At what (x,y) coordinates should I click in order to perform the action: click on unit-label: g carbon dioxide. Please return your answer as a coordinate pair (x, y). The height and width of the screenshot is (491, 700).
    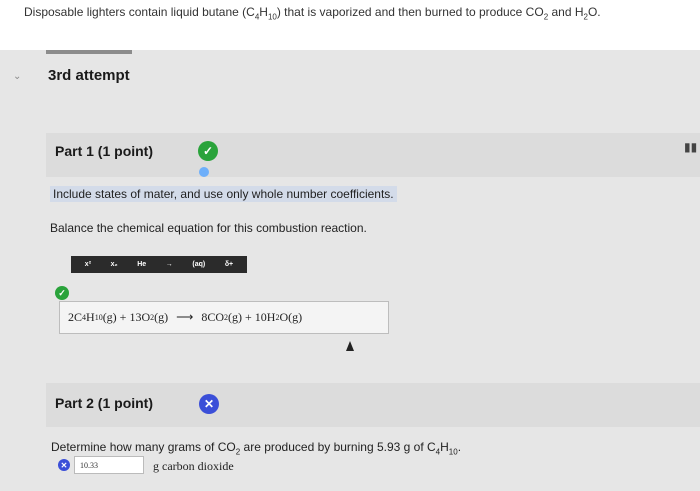
    Looking at the image, I should click on (193, 466).